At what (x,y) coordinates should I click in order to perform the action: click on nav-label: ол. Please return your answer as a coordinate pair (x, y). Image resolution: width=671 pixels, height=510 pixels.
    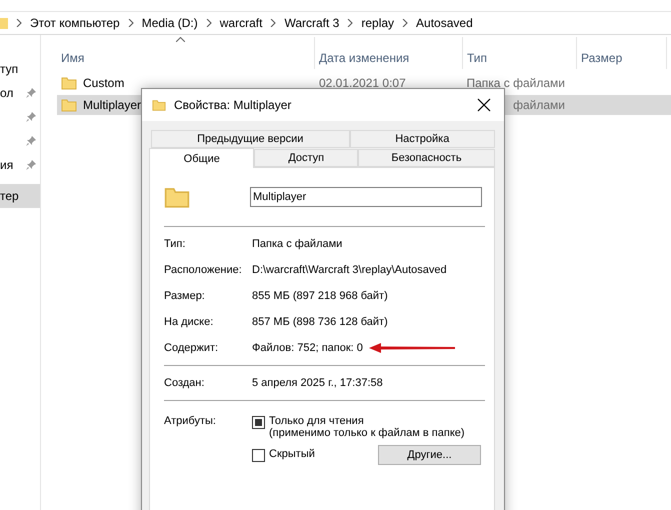
    Looking at the image, I should click on (7, 93).